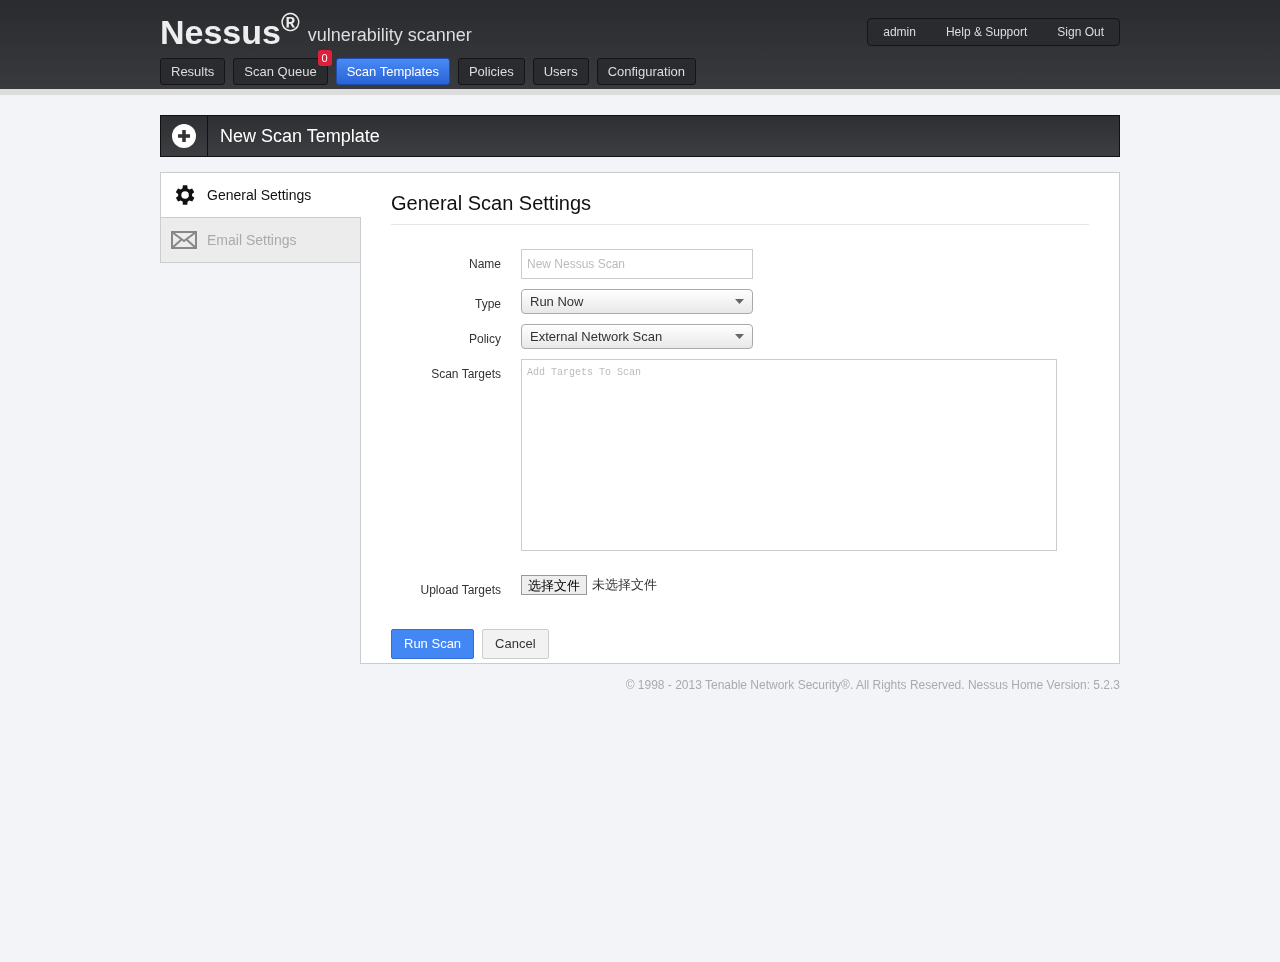 Image resolution: width=1280 pixels, height=962 pixels. I want to click on field-label: Name, so click(485, 264).